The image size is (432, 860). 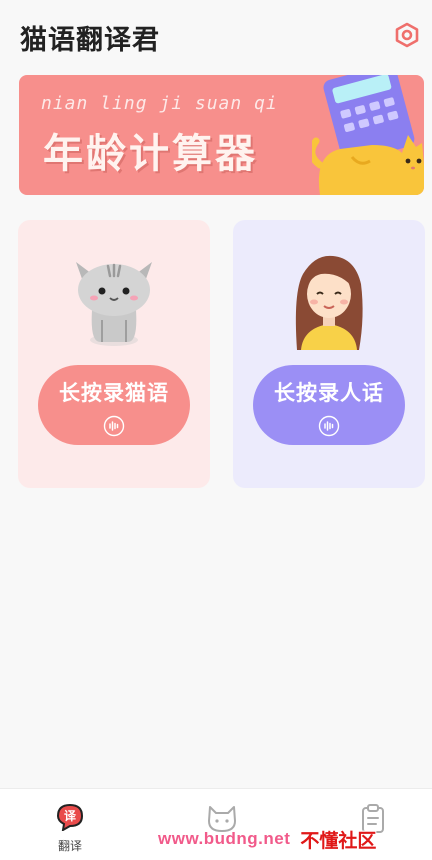 I want to click on tab-translate: 译 翻译, so click(x=70, y=828).